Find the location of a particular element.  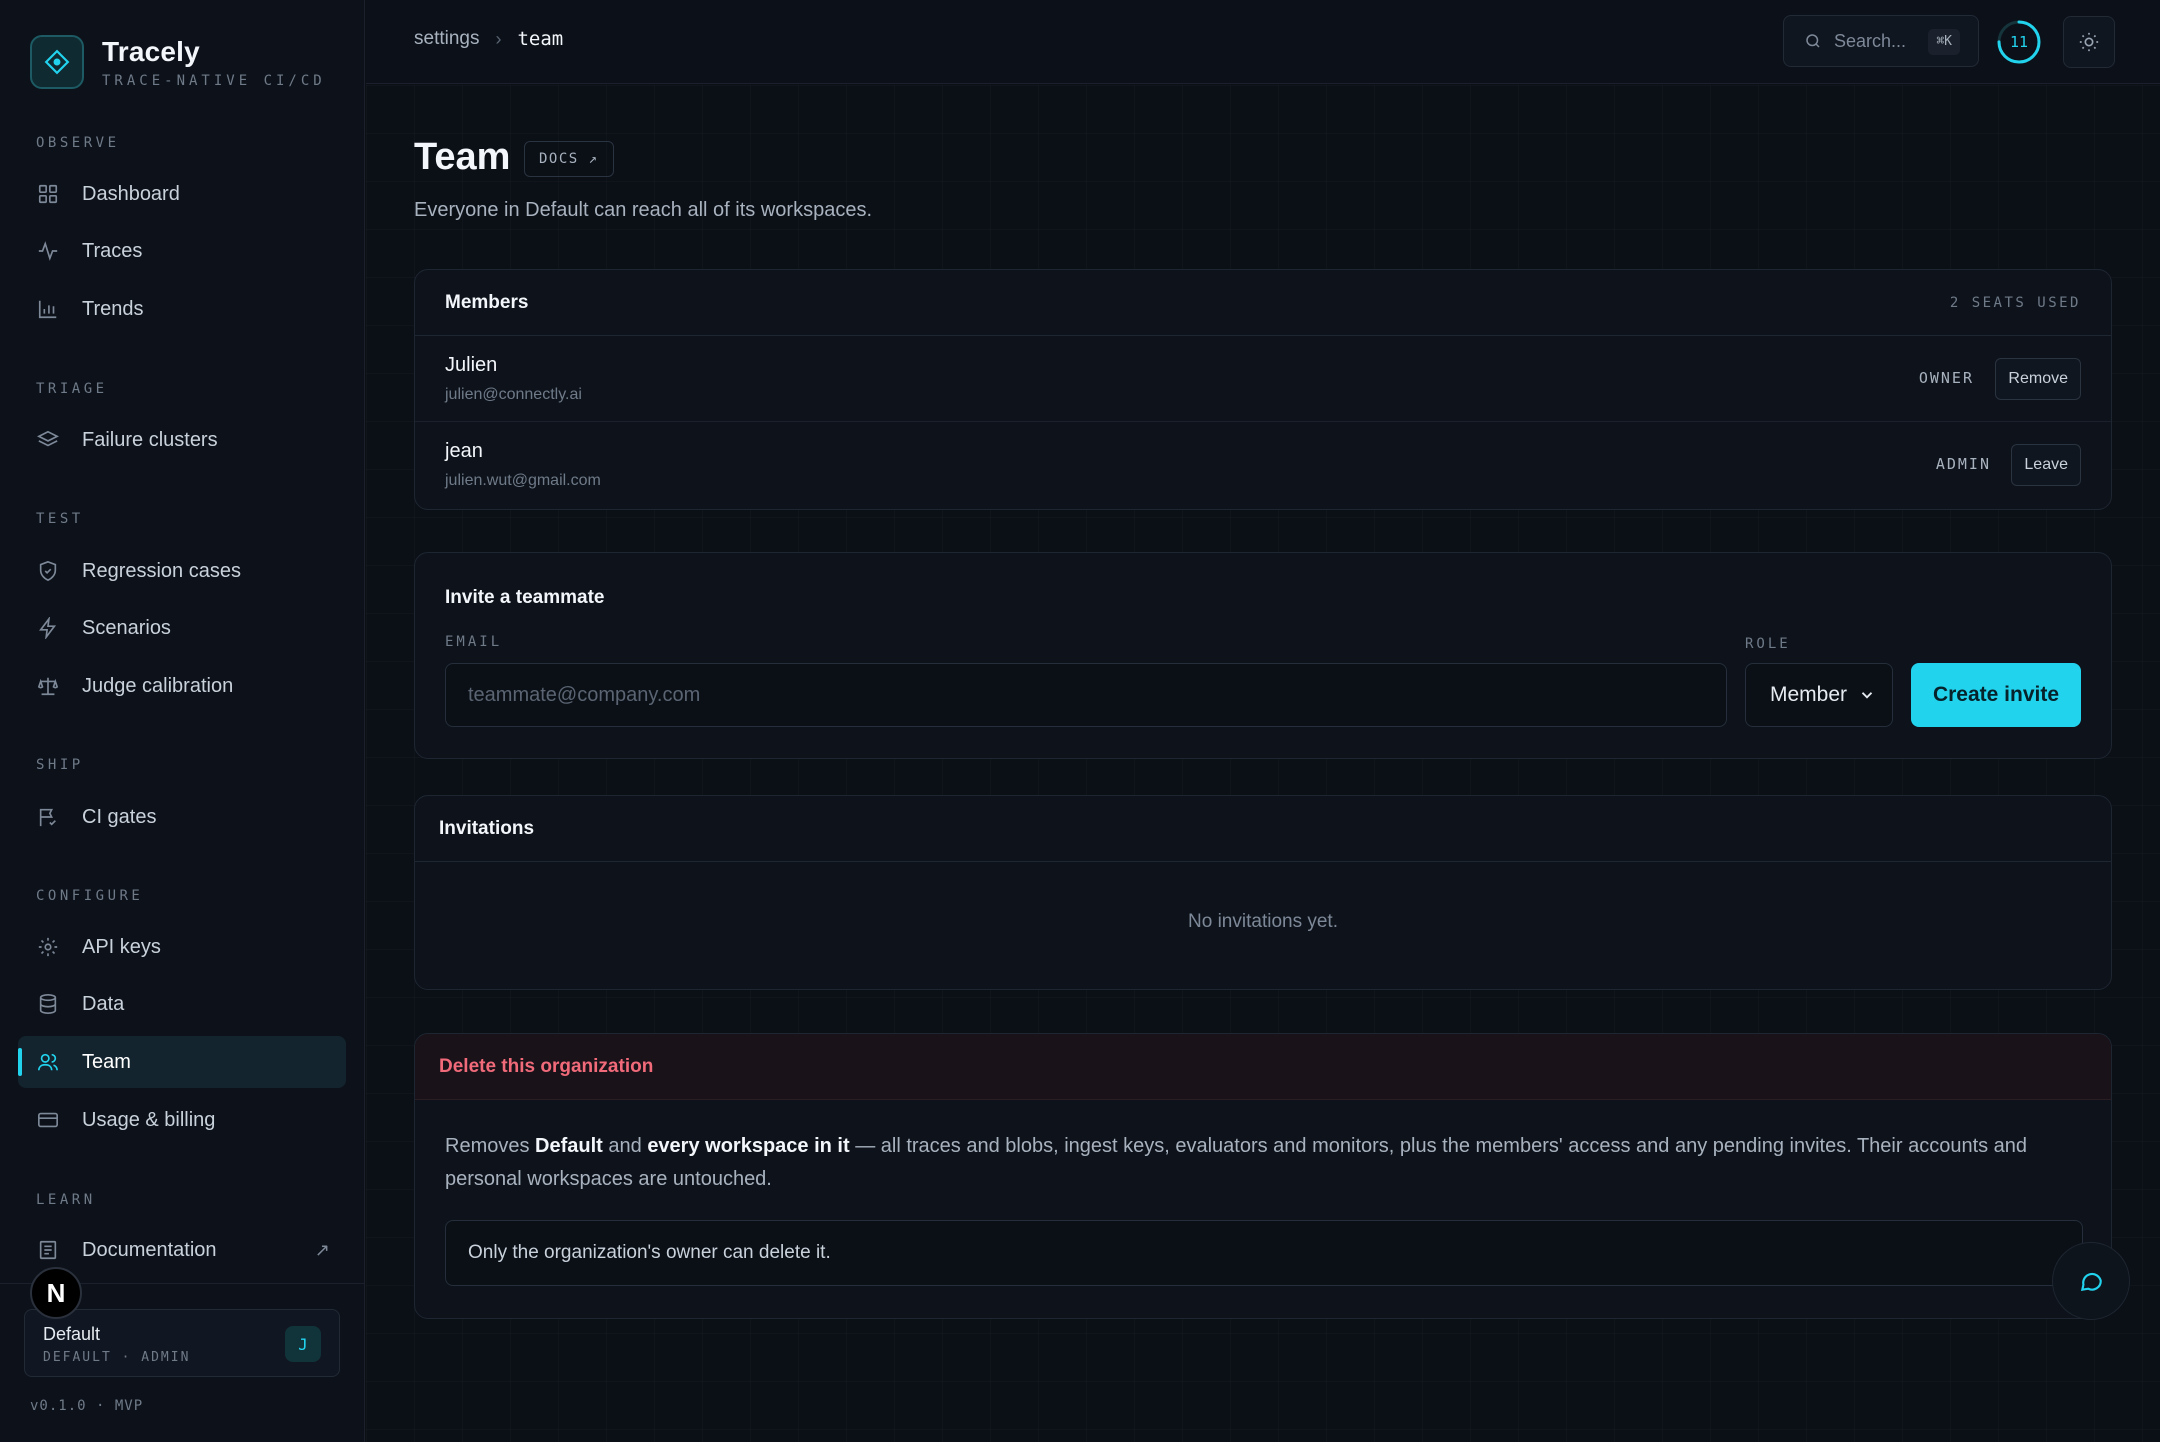

logo-icon is located at coordinates (57, 62).